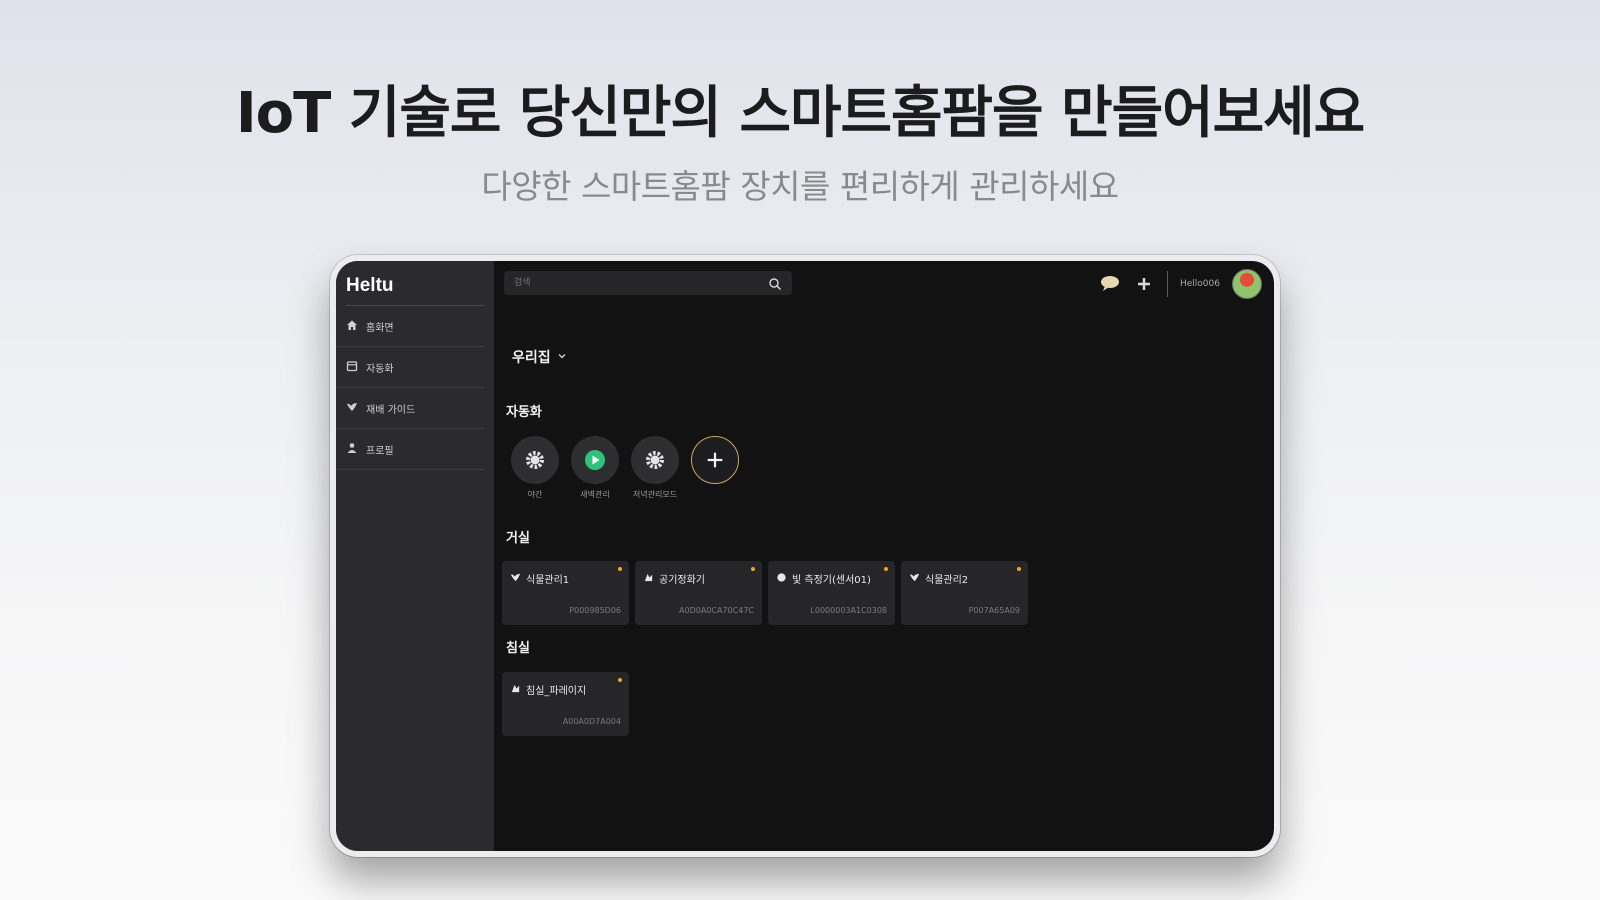  I want to click on sidebar-item-label: 자동화, so click(380, 369).